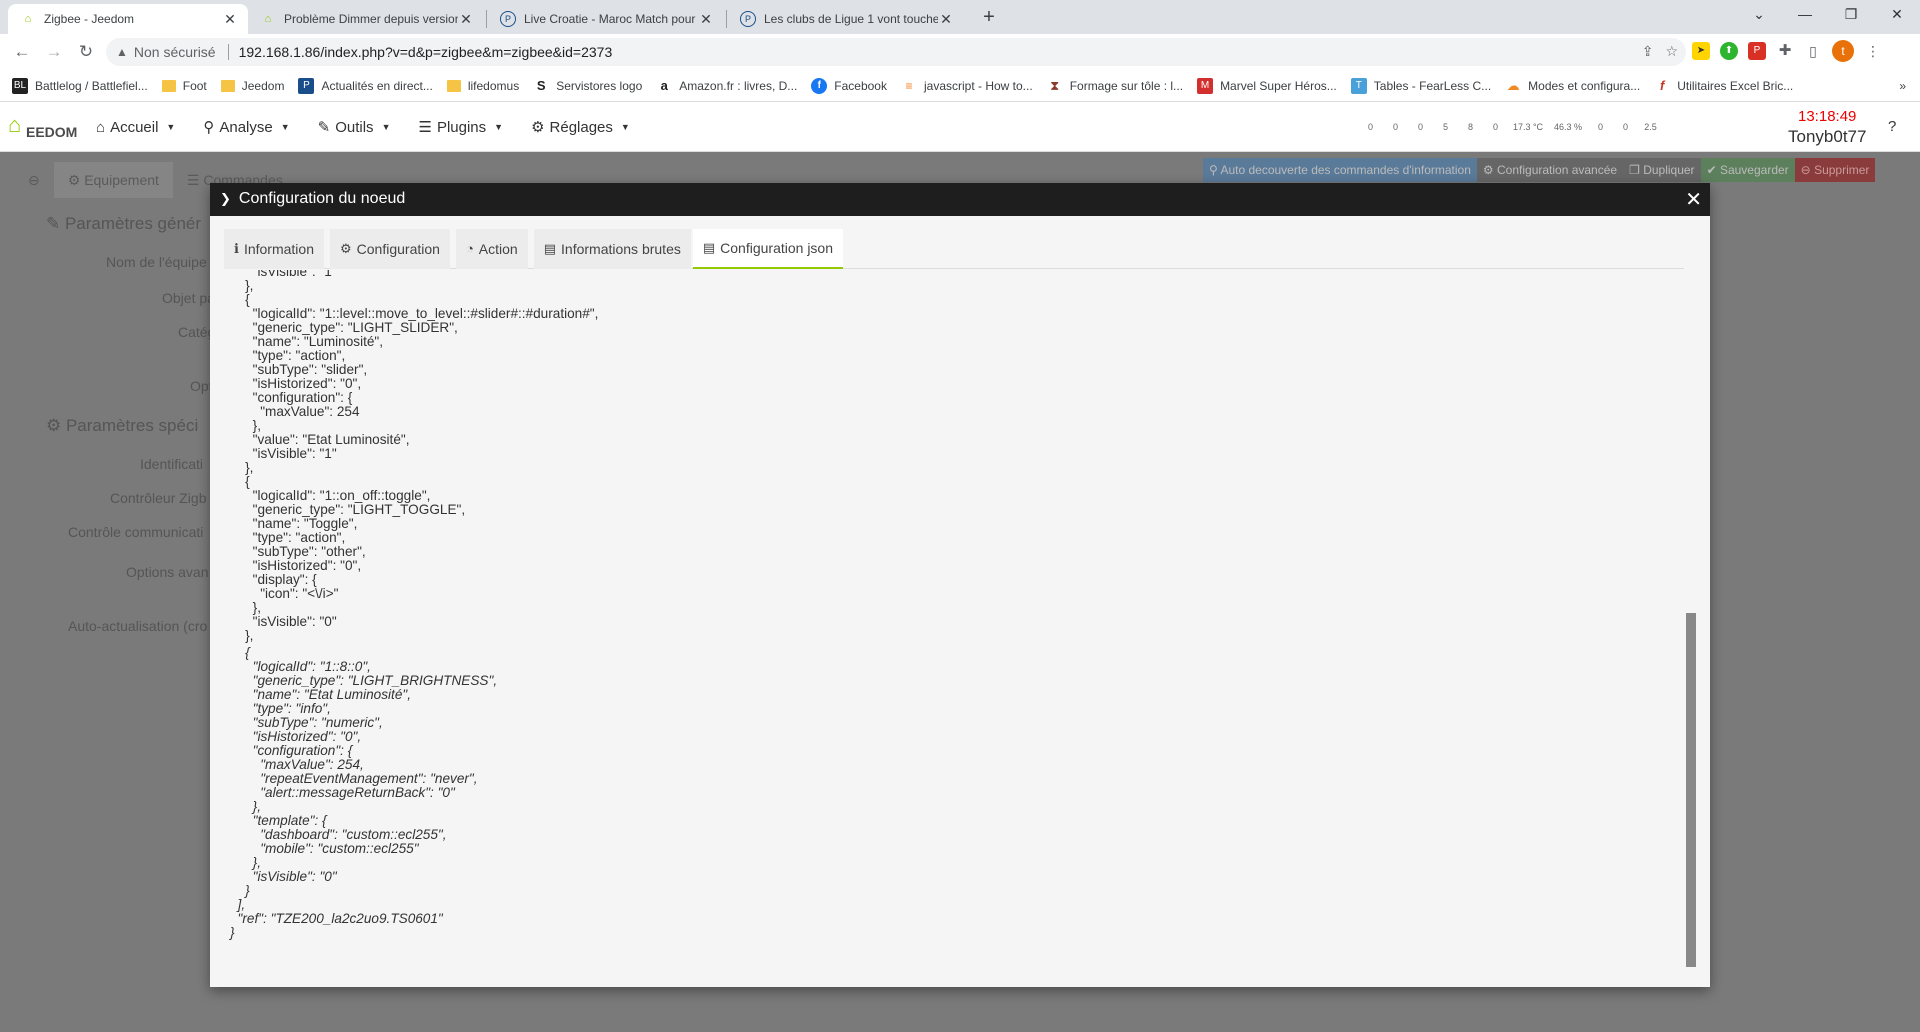 This screenshot has width=1920, height=1032. I want to click on site-favicon-icon: P, so click(508, 19).